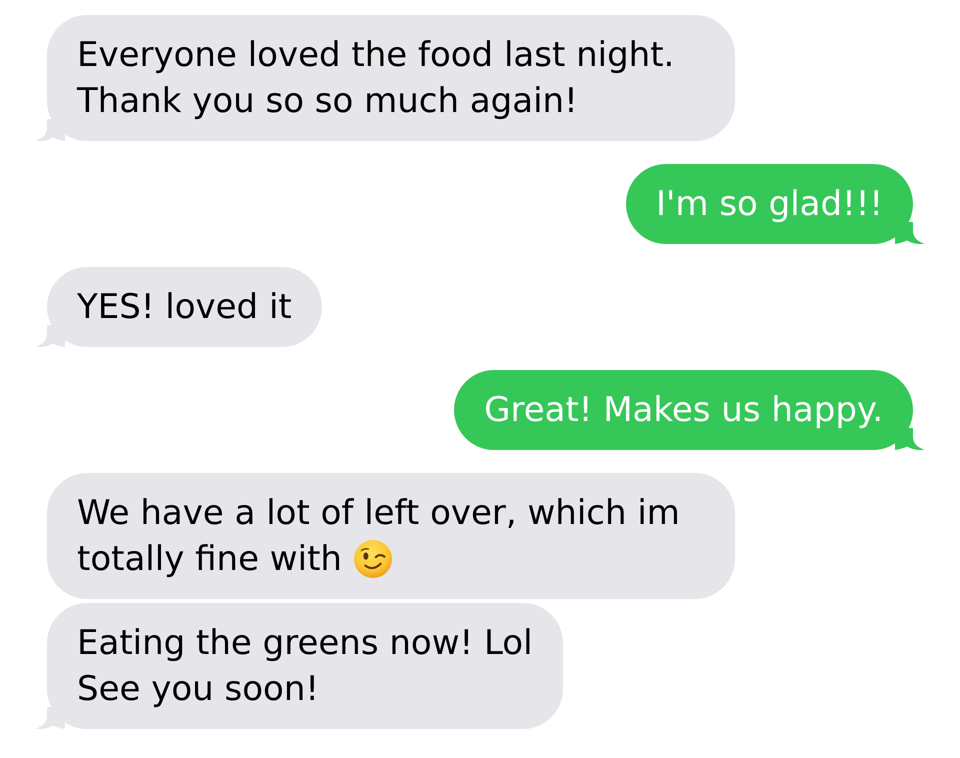 The height and width of the screenshot is (758, 960). I want to click on message-text: YES! loved it, so click(184, 307).